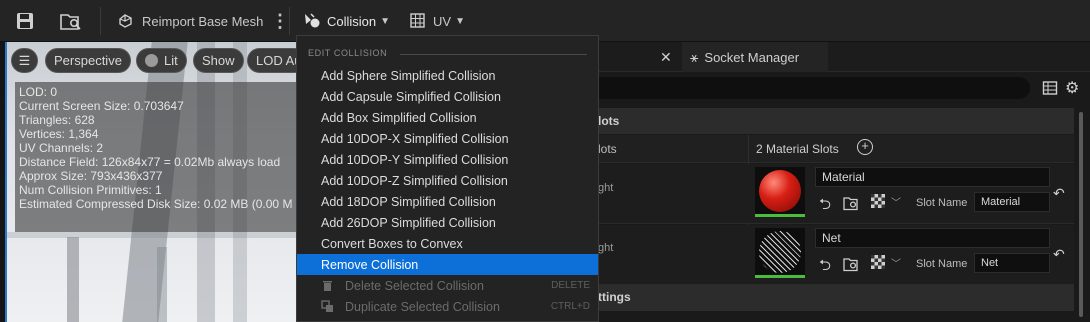 This screenshot has width=1090, height=322. I want to click on net-texture-icon, so click(780, 252).